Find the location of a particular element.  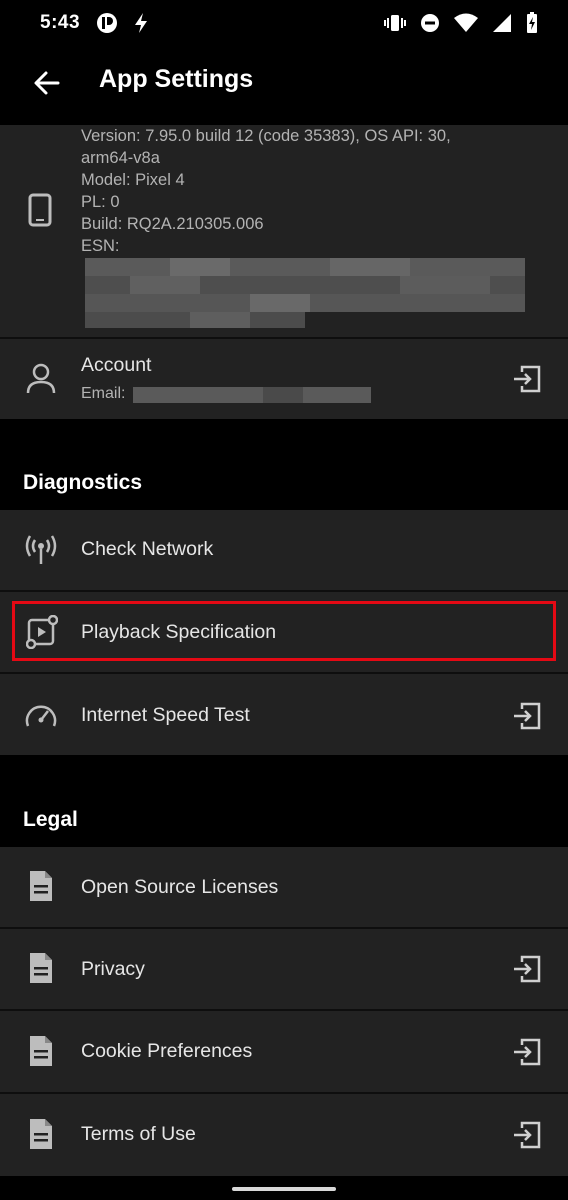

redacted-email is located at coordinates (252, 395).